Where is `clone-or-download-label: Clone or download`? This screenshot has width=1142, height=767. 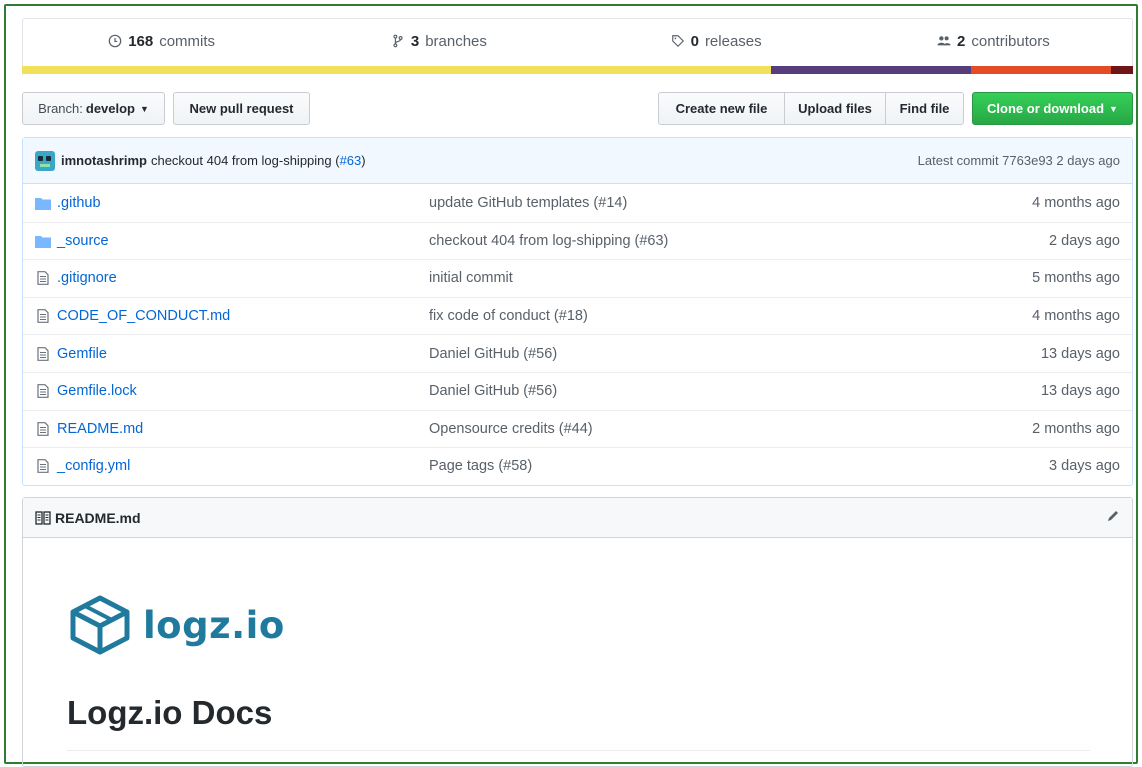 clone-or-download-label: Clone or download is located at coordinates (1046, 108).